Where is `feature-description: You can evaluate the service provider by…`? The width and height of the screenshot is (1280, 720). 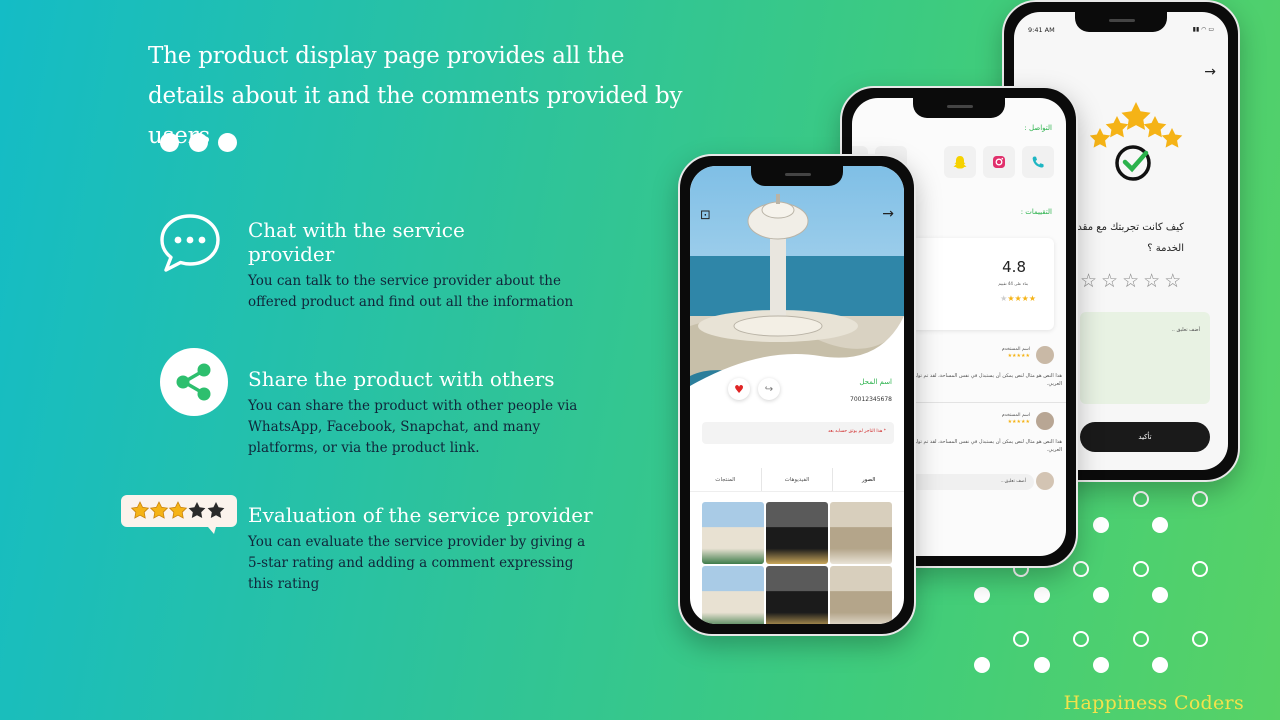 feature-description: You can evaluate the service provider by… is located at coordinates (417, 563).